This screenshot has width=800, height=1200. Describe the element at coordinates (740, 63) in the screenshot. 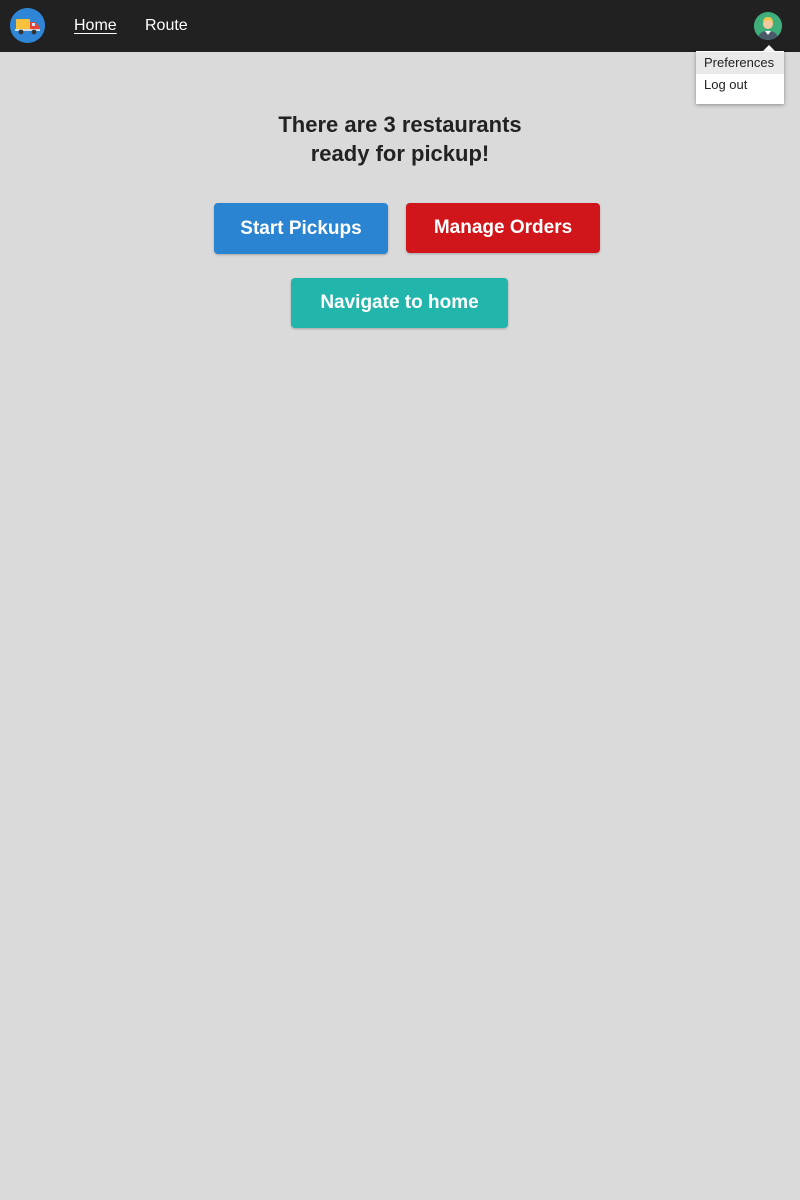

I see `menu-item-preferences: Preferences` at that location.